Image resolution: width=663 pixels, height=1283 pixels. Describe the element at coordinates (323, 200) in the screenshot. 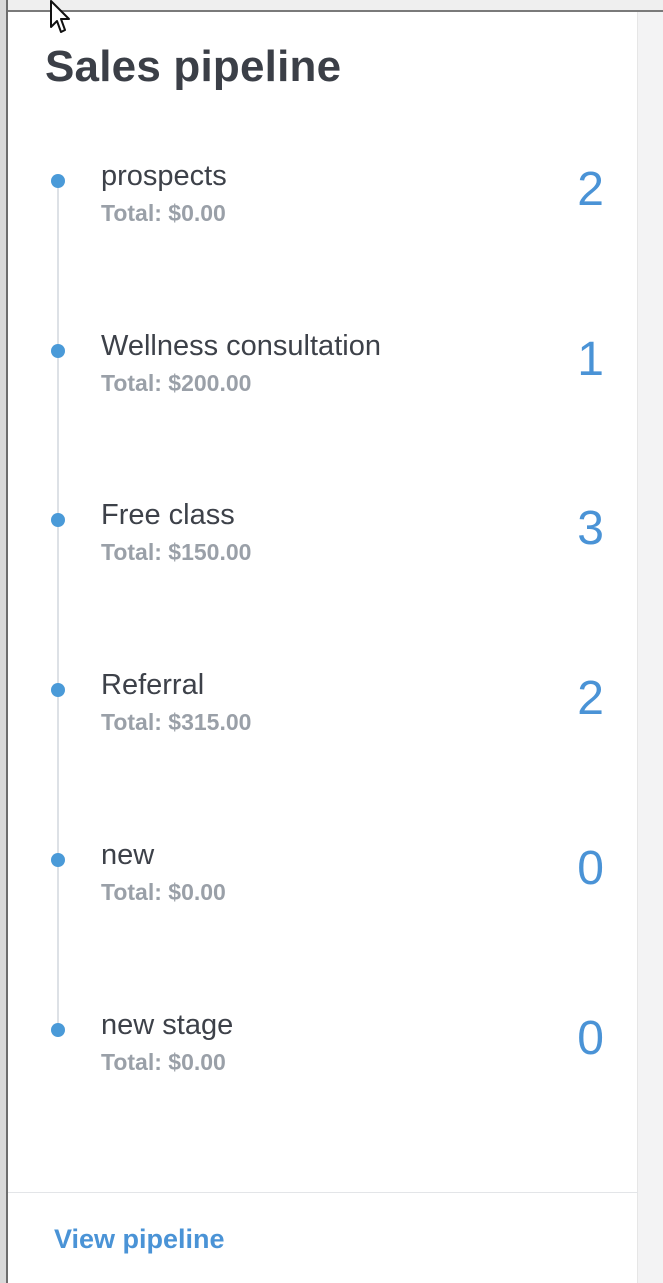

I see `pipeline-stage: prospects Total: $0.00 2` at that location.